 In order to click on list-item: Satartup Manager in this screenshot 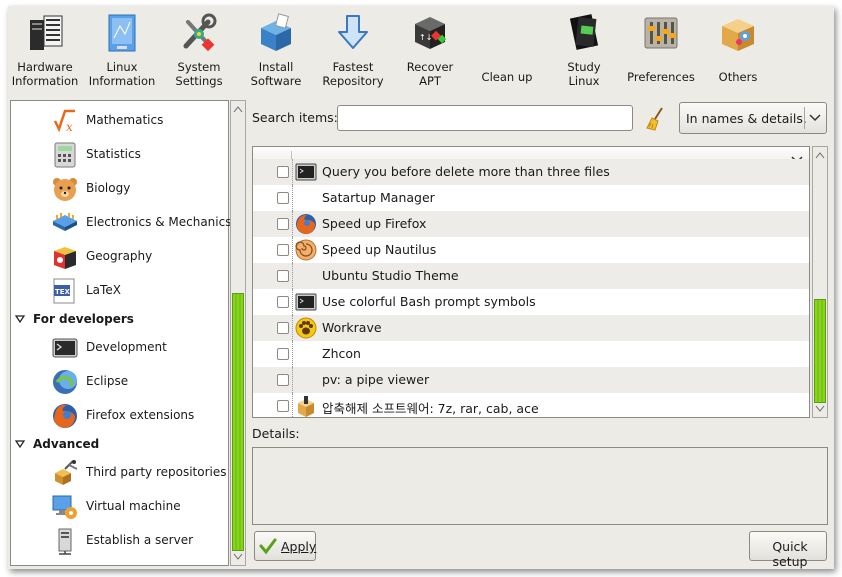, I will do `click(531, 198)`.